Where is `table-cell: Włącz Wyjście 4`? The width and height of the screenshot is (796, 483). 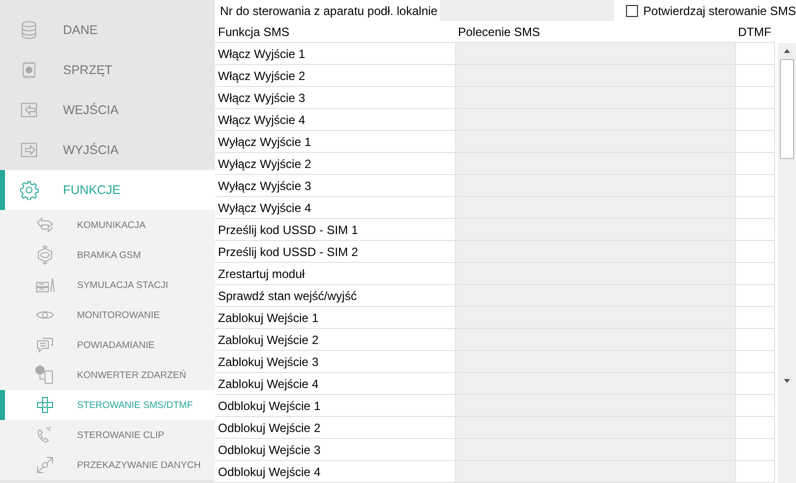
table-cell: Włącz Wyjście 4 is located at coordinates (335, 120).